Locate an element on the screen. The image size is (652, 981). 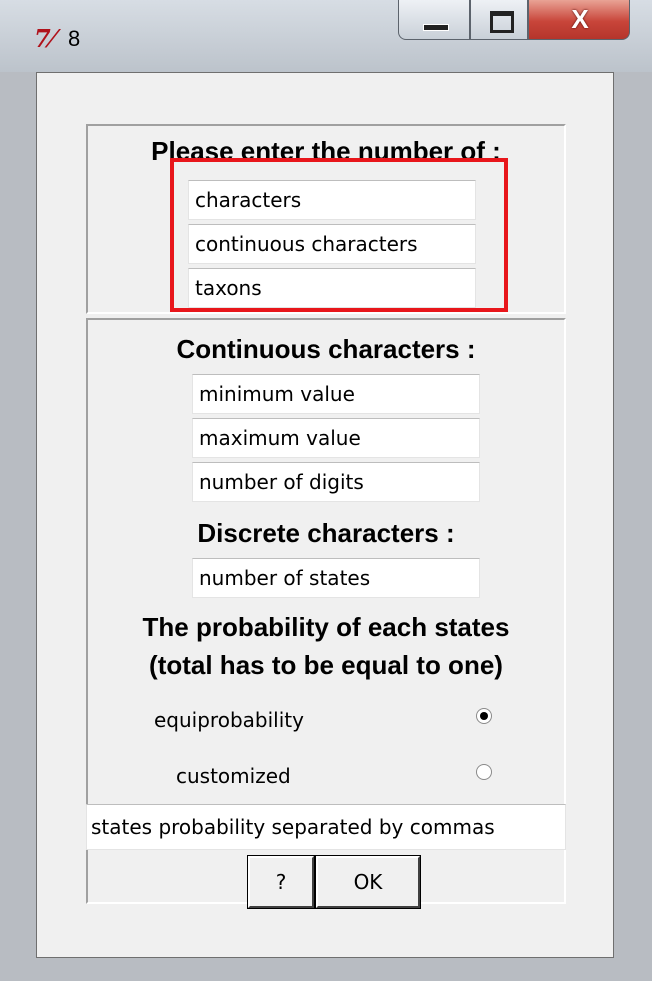
maximize-button is located at coordinates (499, 20).